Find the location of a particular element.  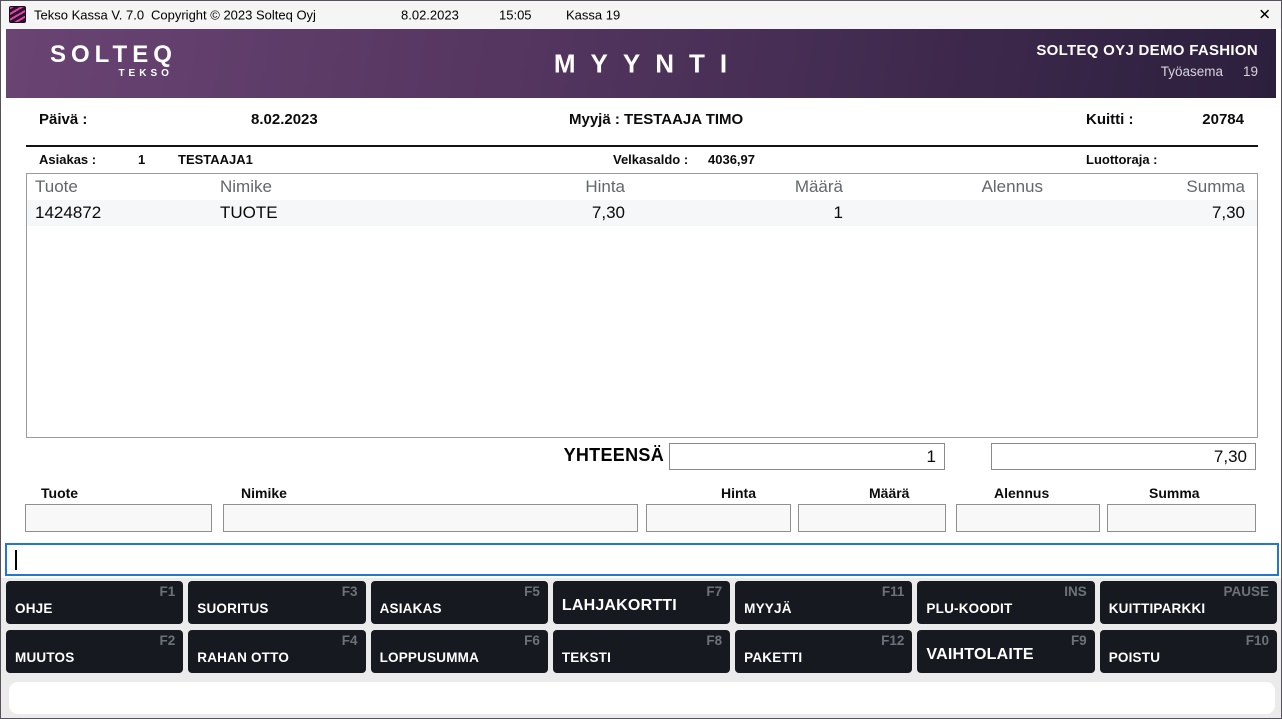

tuote-input is located at coordinates (118, 518).